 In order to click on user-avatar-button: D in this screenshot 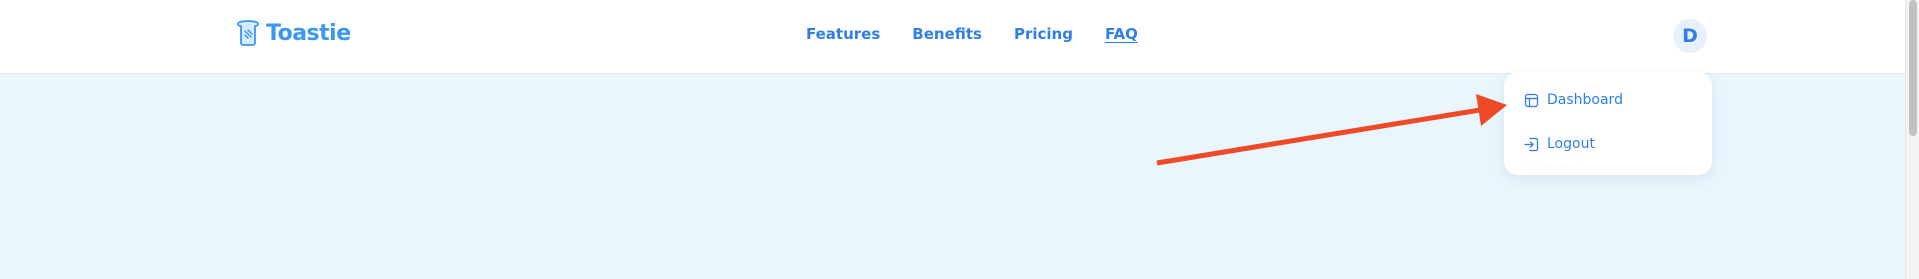, I will do `click(1690, 36)`.